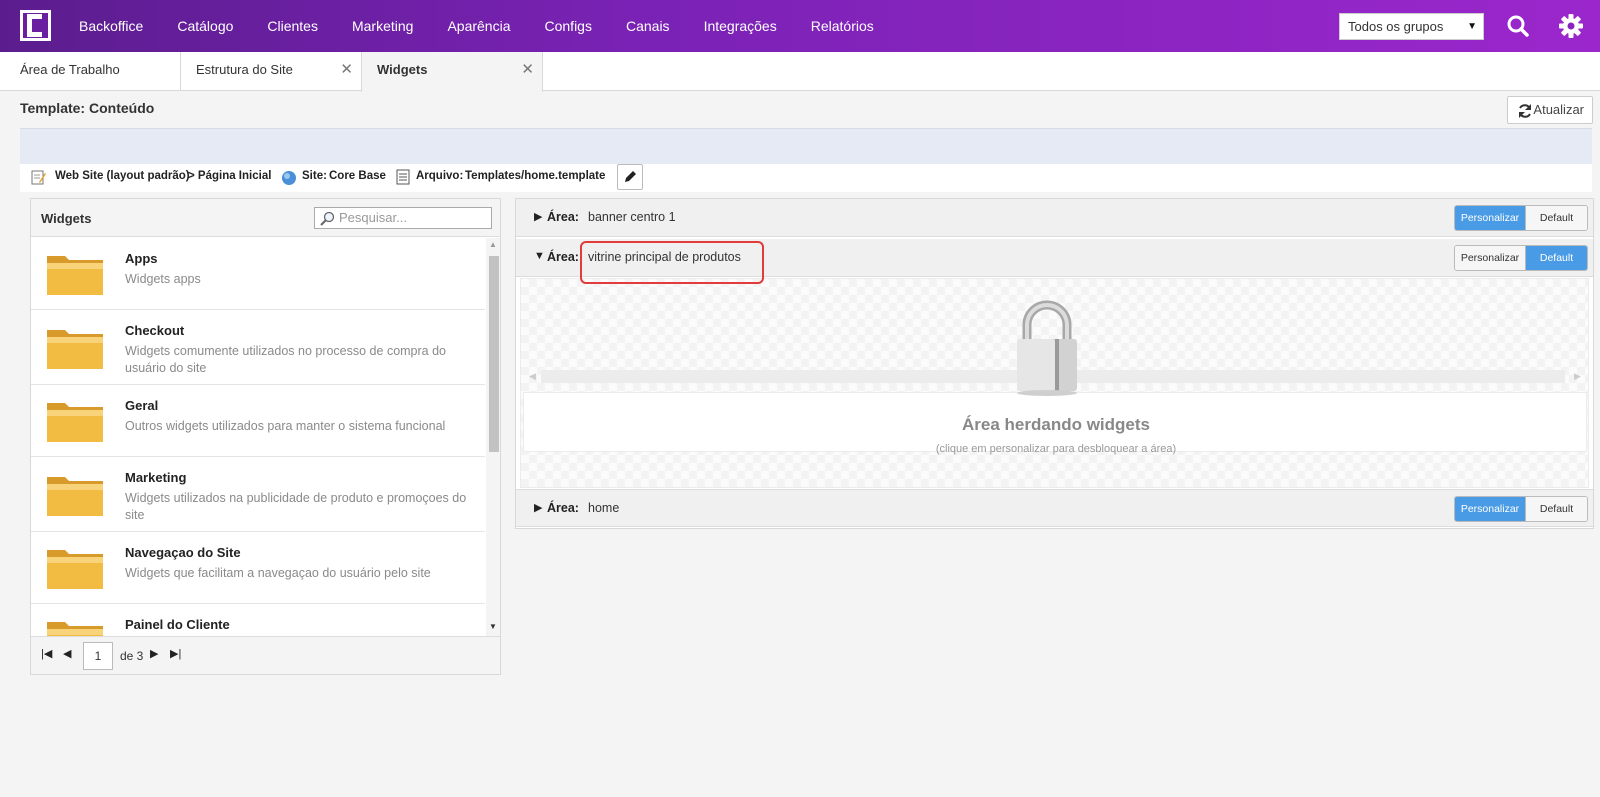 The height and width of the screenshot is (797, 1600). What do you see at coordinates (403, 177) in the screenshot?
I see `file-icon` at bounding box center [403, 177].